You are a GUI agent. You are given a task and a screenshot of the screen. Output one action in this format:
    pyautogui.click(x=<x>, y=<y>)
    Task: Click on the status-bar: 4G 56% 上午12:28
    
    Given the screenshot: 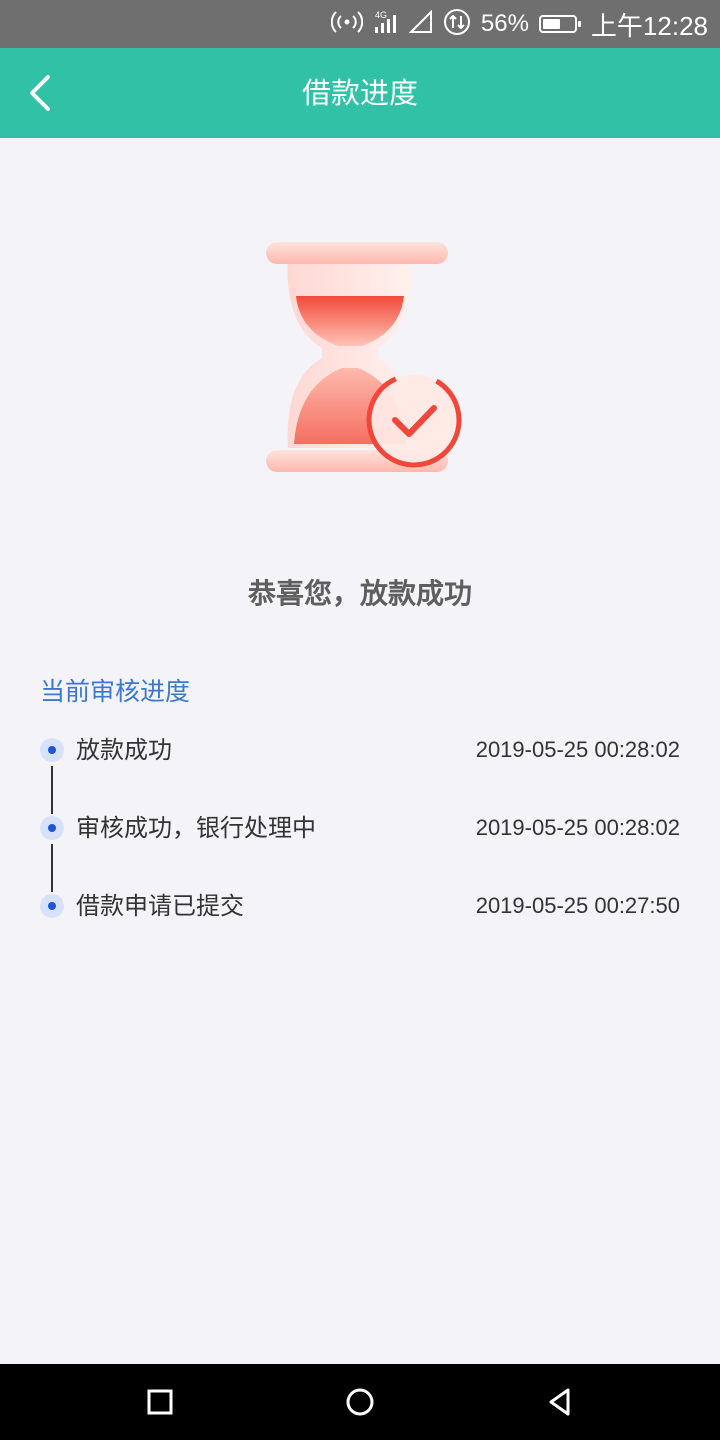 What is the action you would take?
    pyautogui.click(x=360, y=24)
    